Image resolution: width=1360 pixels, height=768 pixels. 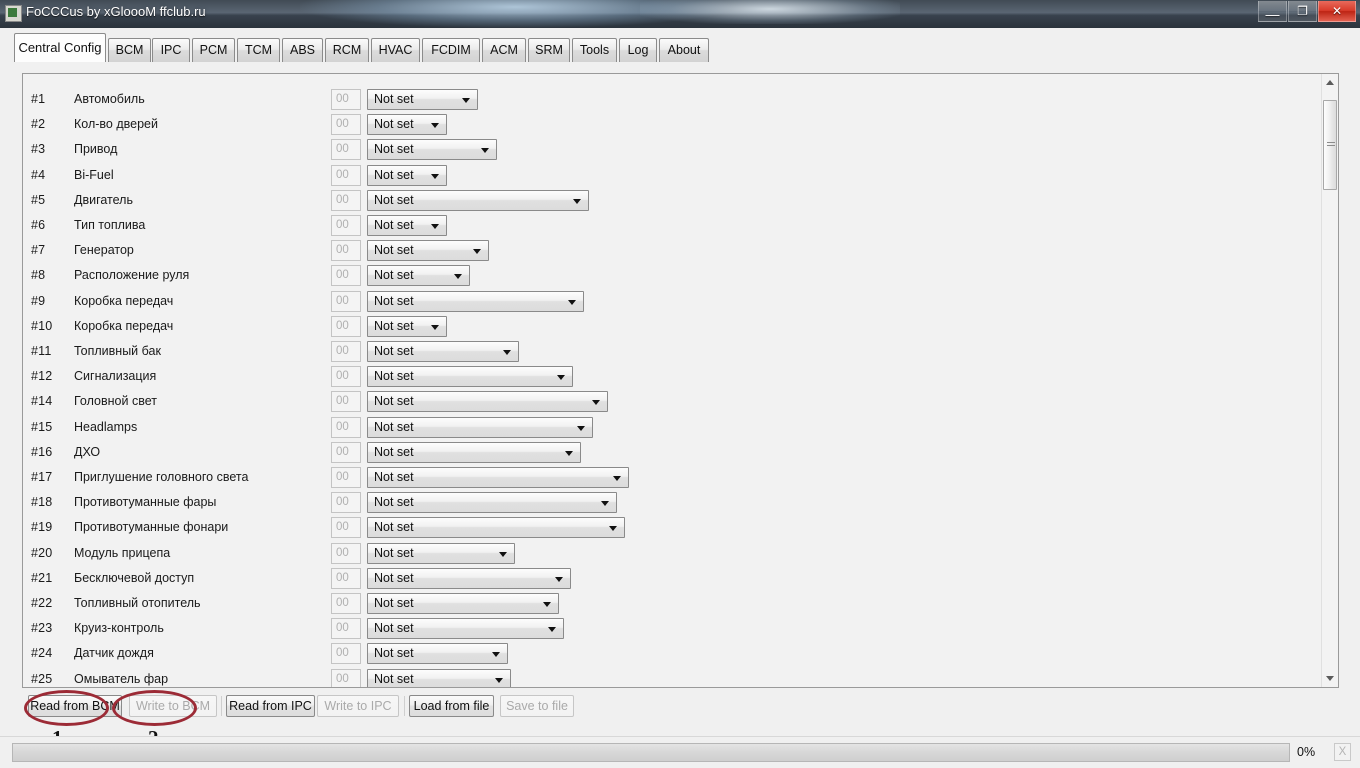 What do you see at coordinates (680, 14) in the screenshot?
I see `window-titlebar: FoCCCus by xGloooM ffclub.ru — ❐ ✕` at bounding box center [680, 14].